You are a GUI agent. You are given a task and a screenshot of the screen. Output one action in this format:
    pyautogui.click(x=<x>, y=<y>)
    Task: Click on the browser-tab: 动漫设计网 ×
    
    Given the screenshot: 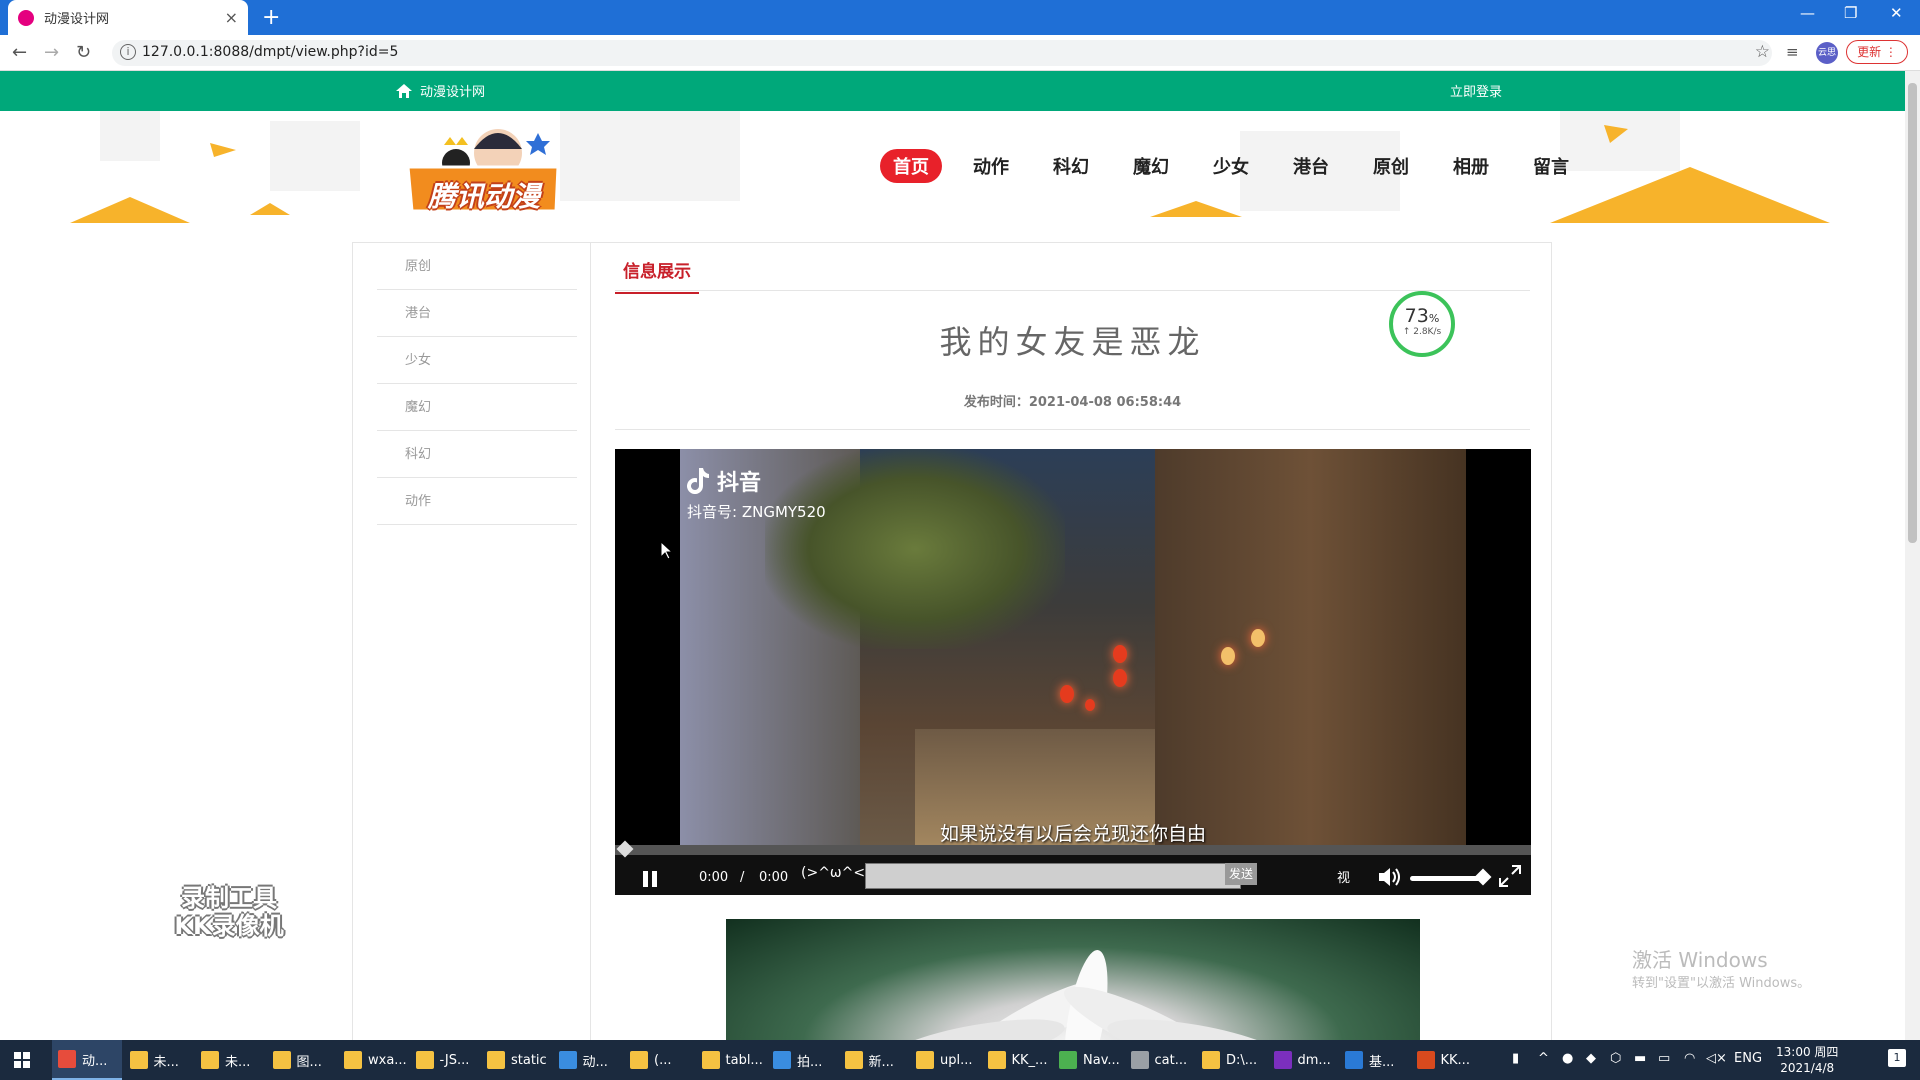 What is the action you would take?
    pyautogui.click(x=128, y=17)
    